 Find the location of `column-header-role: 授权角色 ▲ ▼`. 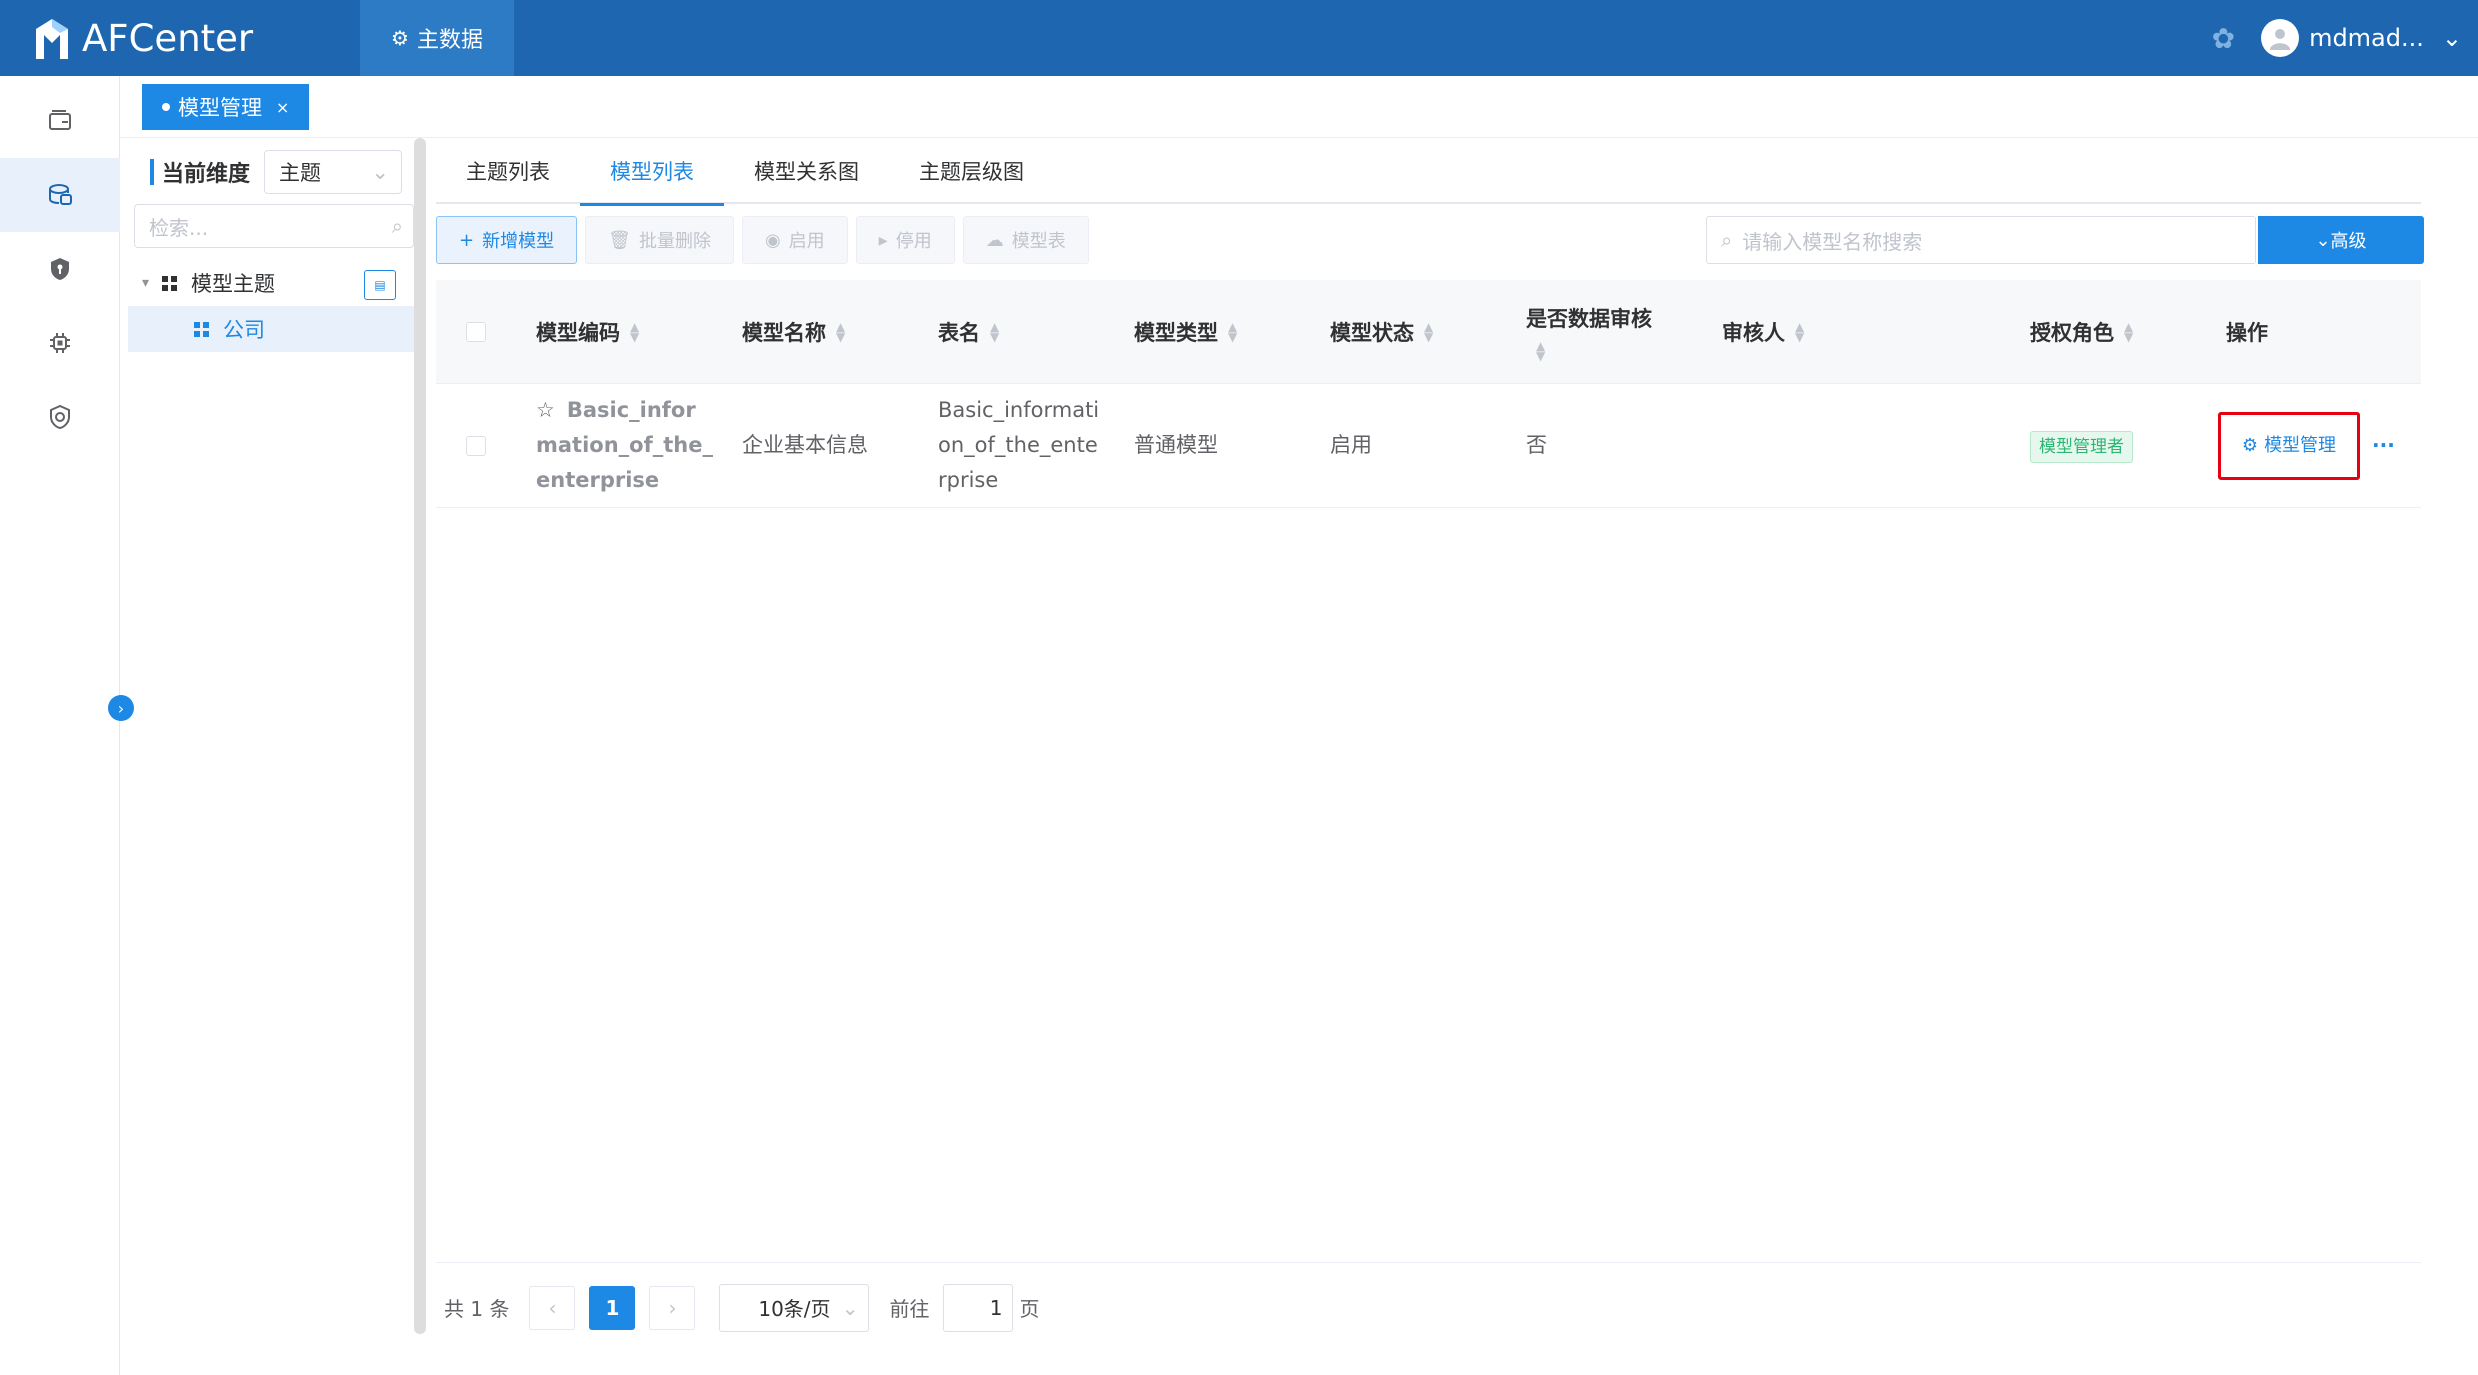

column-header-role: 授权角色 ▲ ▼ is located at coordinates (2128, 332).